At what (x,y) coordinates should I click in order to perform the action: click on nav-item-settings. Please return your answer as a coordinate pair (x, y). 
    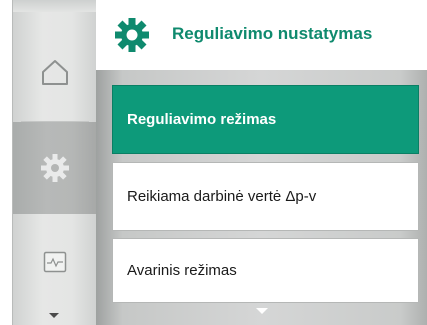
    Looking at the image, I should click on (55, 168).